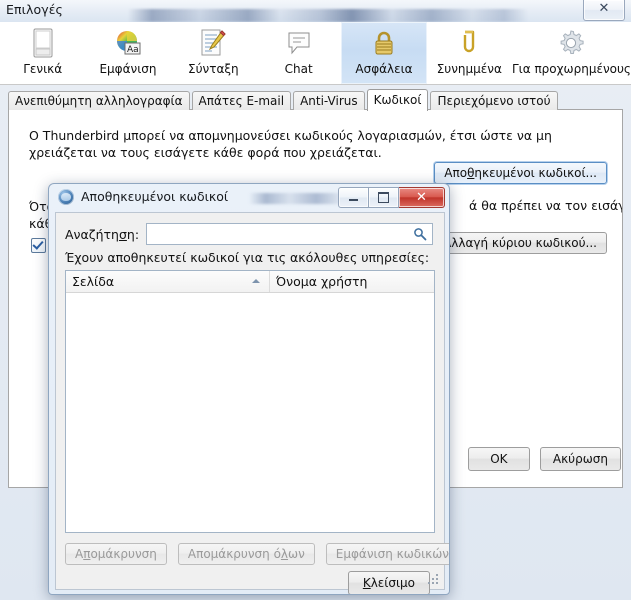 This screenshot has width=631, height=600. I want to click on saved-passwords-button-label-pre: Απο, so click(456, 173).